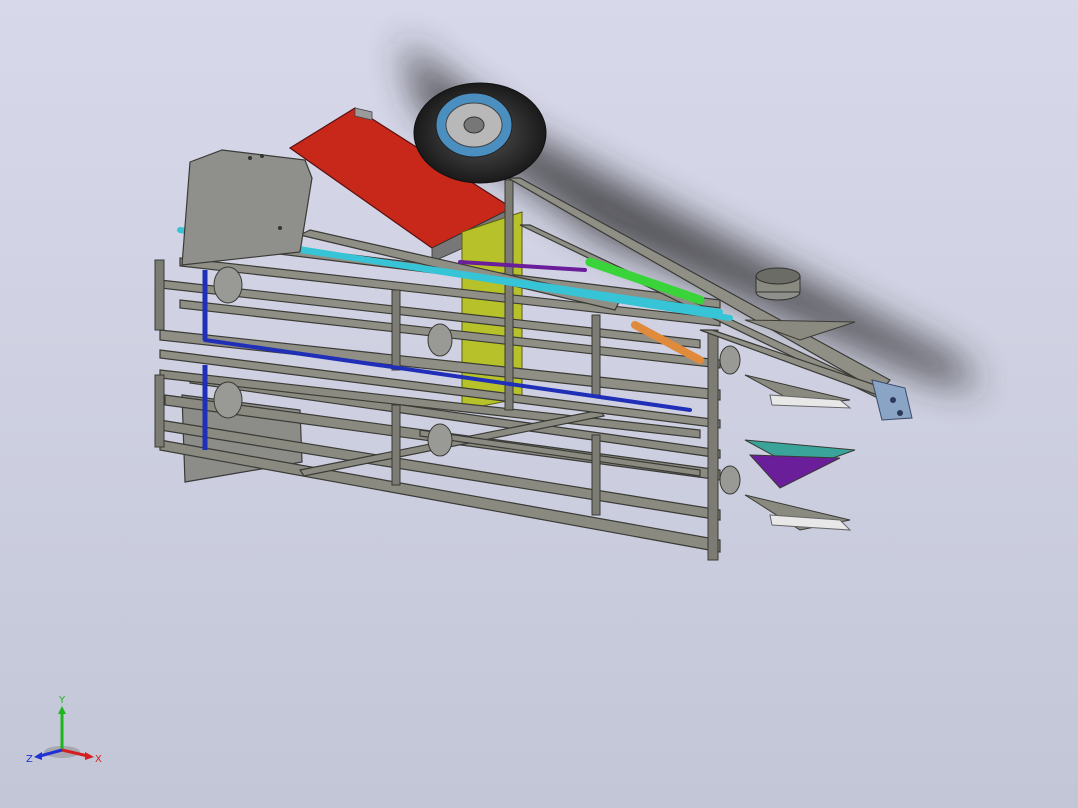  What do you see at coordinates (440, 461) in the screenshot?
I see `lower-frame` at bounding box center [440, 461].